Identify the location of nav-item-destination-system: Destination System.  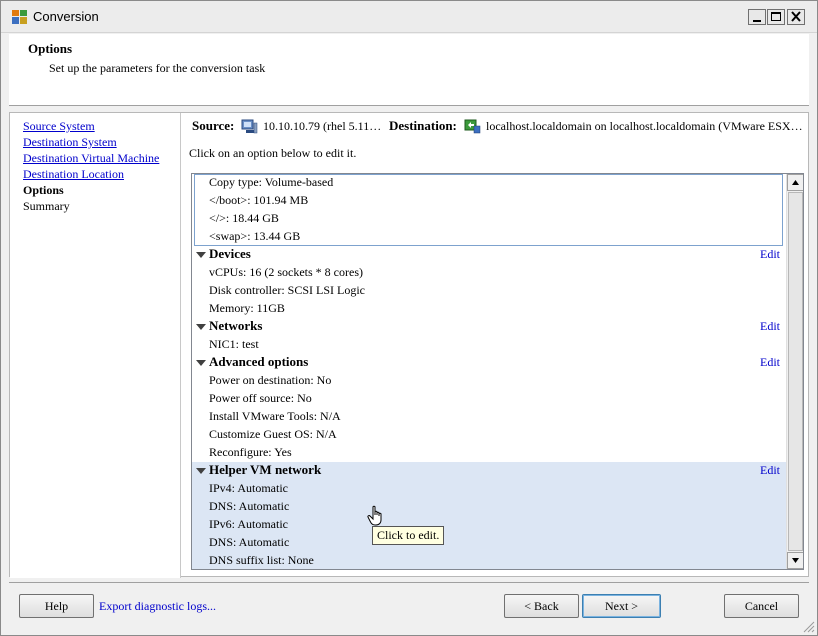
(70, 142).